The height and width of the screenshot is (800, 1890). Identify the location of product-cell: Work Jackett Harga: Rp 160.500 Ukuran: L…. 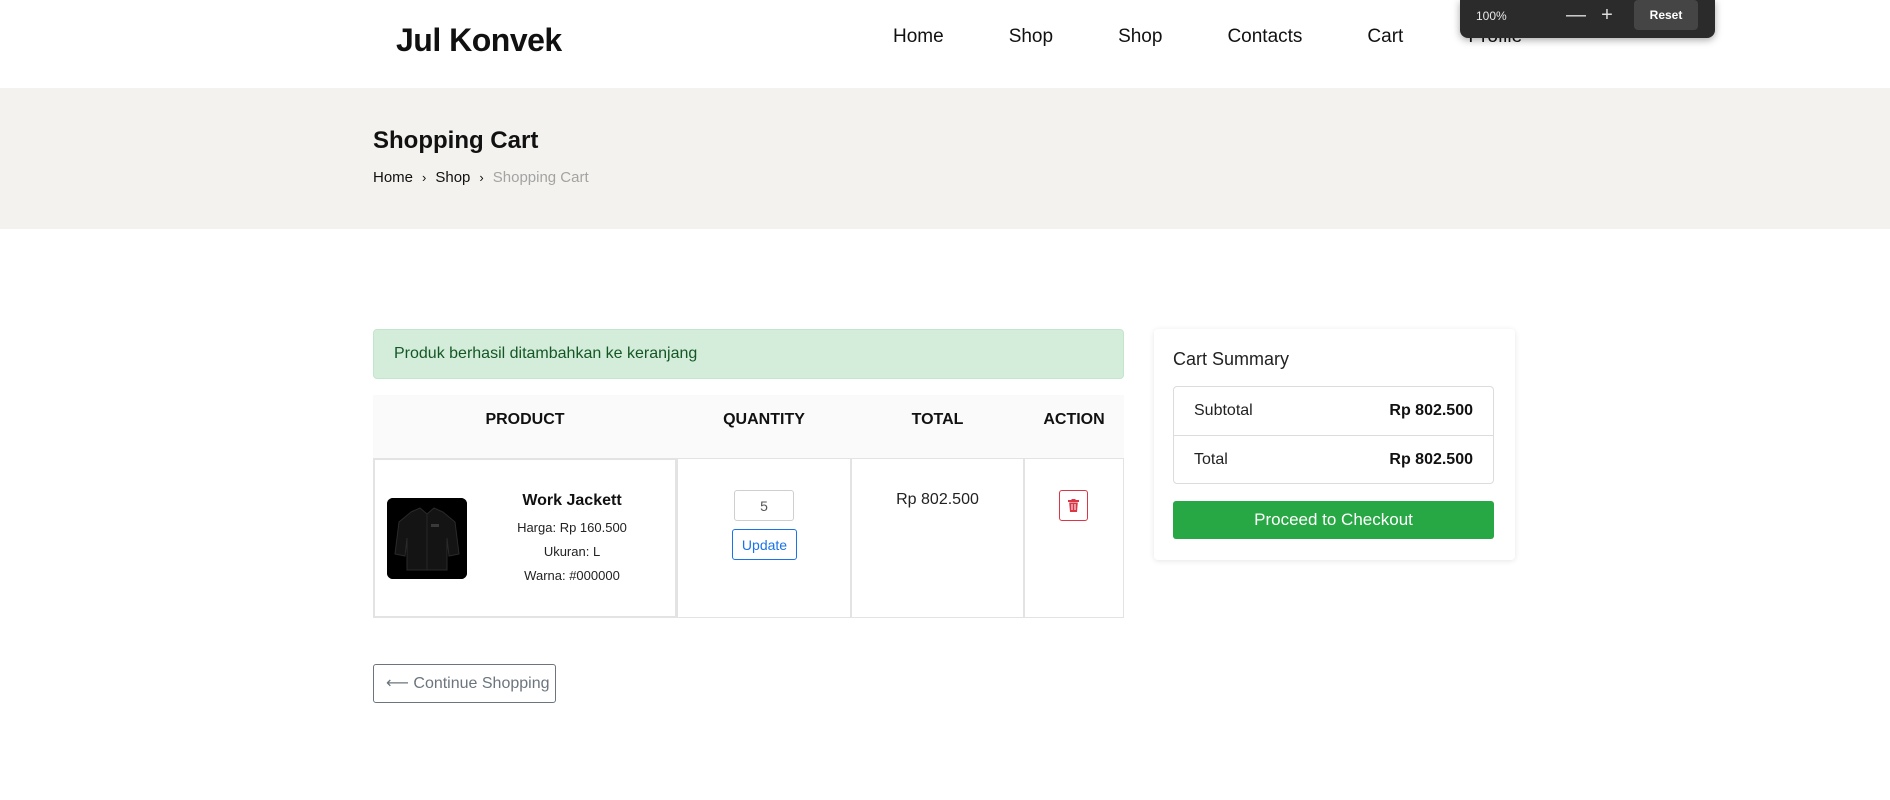
(525, 538).